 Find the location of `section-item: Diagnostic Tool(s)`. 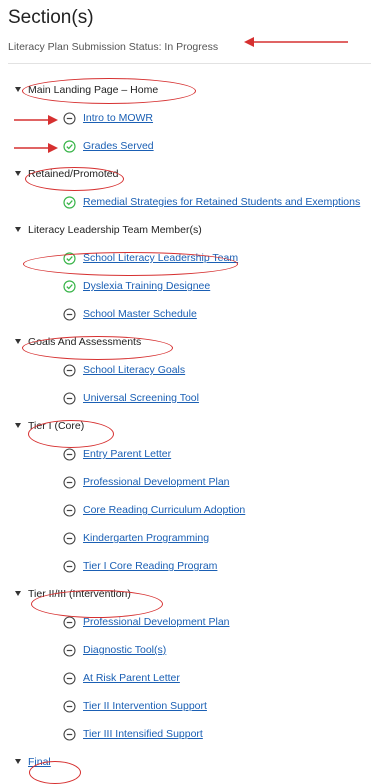

section-item: Diagnostic Tool(s) is located at coordinates (185, 651).